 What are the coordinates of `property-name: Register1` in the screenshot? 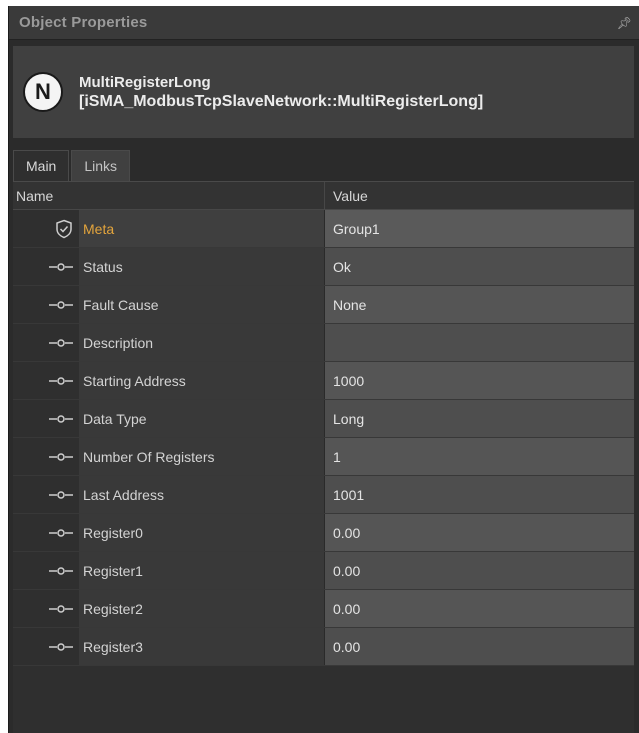 It's located at (202, 570).